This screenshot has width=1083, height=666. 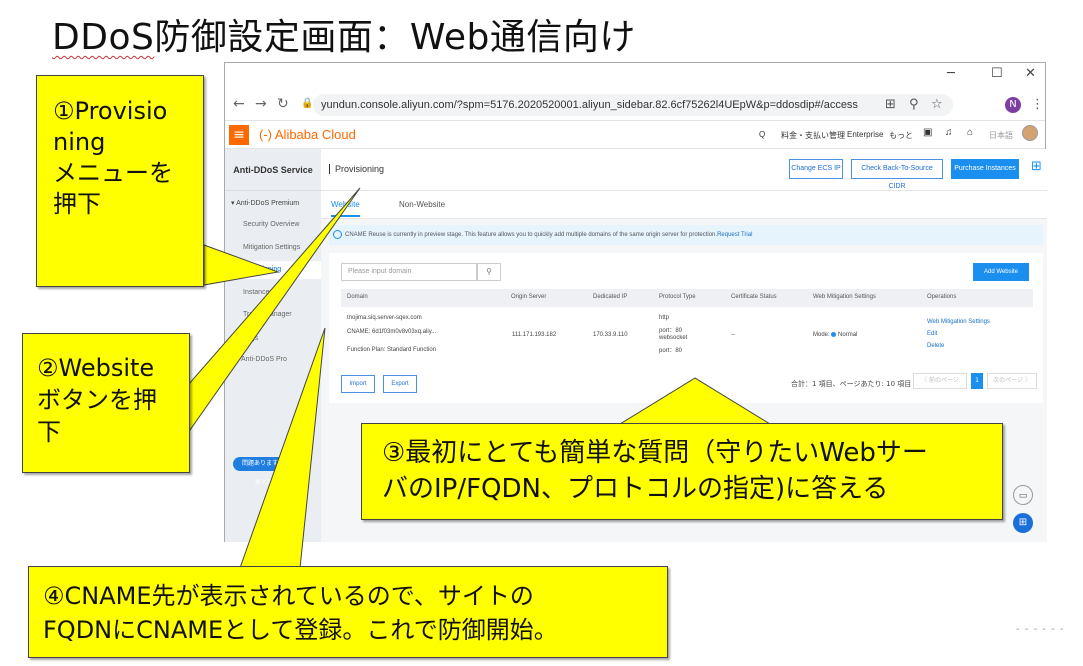 I want to click on callout1-line1: ①Provisio, so click(x=110, y=111).